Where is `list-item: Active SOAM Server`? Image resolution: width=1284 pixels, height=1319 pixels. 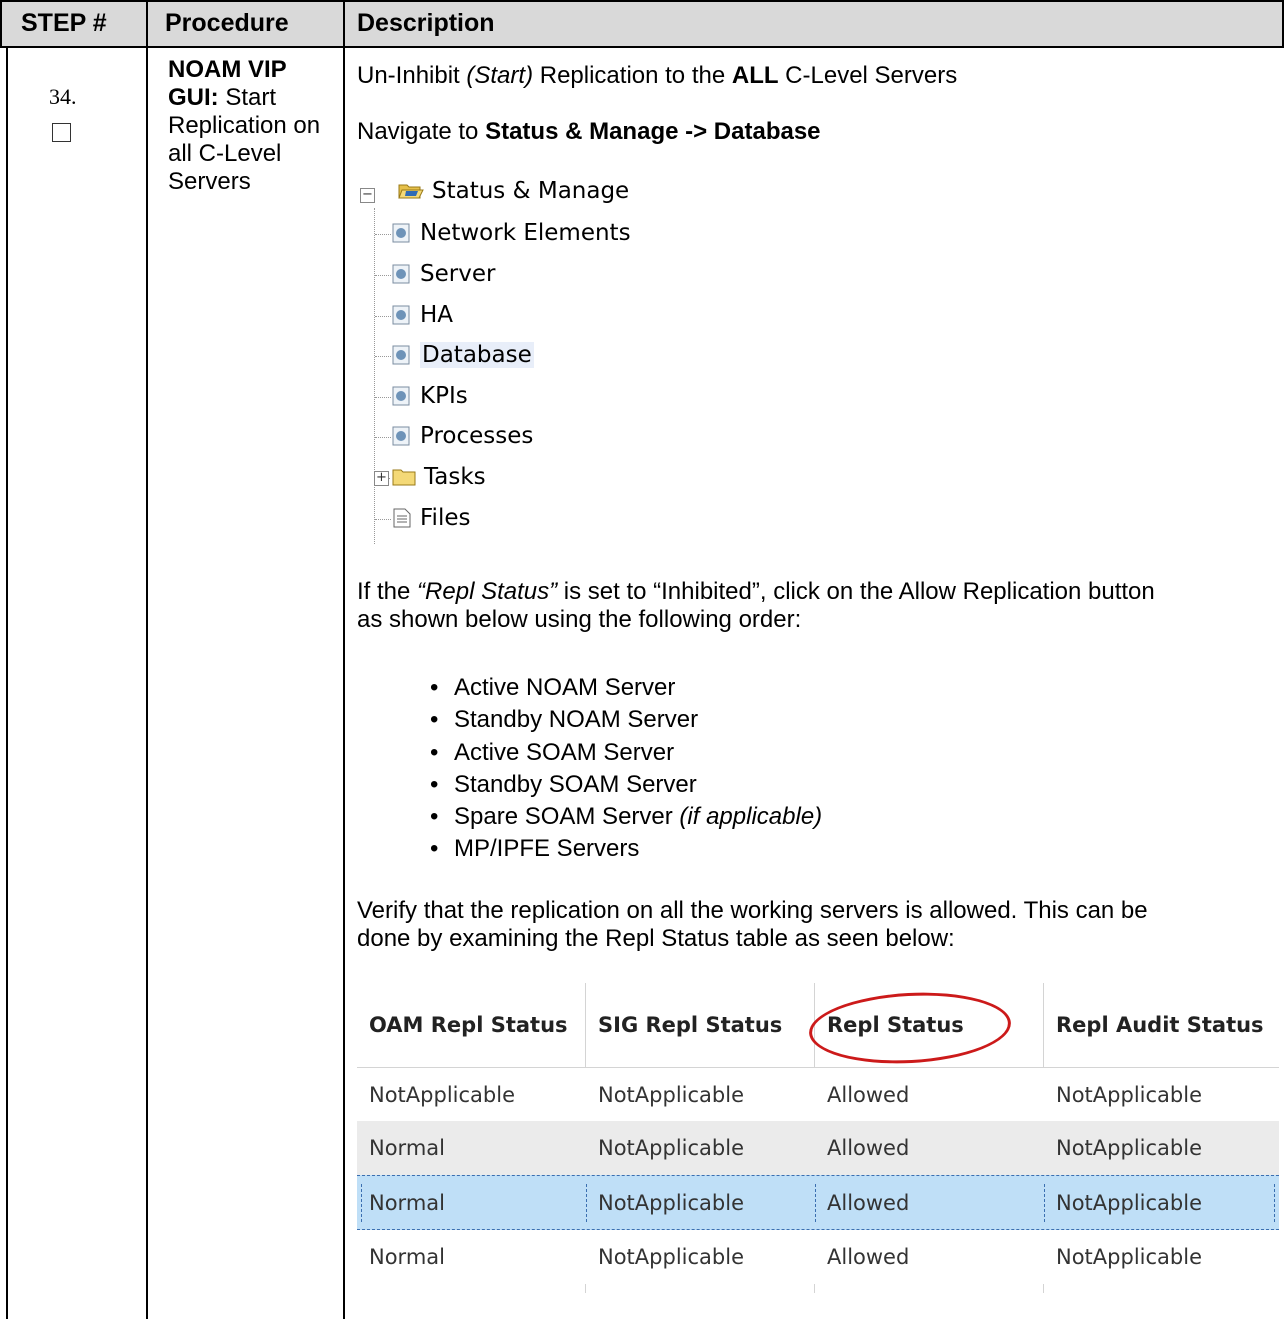
list-item: Active SOAM Server is located at coordinates (626, 753).